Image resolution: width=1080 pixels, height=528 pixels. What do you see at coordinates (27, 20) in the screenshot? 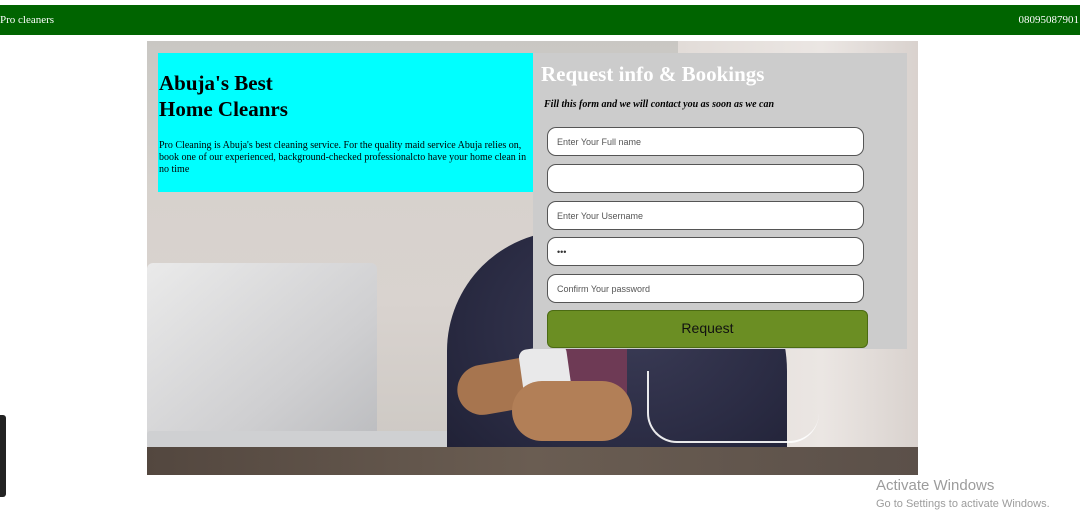
I see `brand-name: Pro cleaners` at bounding box center [27, 20].